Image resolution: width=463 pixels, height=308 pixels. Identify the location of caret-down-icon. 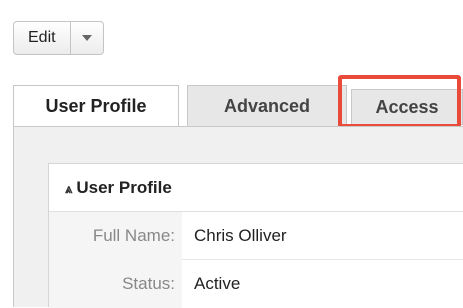
(86, 38).